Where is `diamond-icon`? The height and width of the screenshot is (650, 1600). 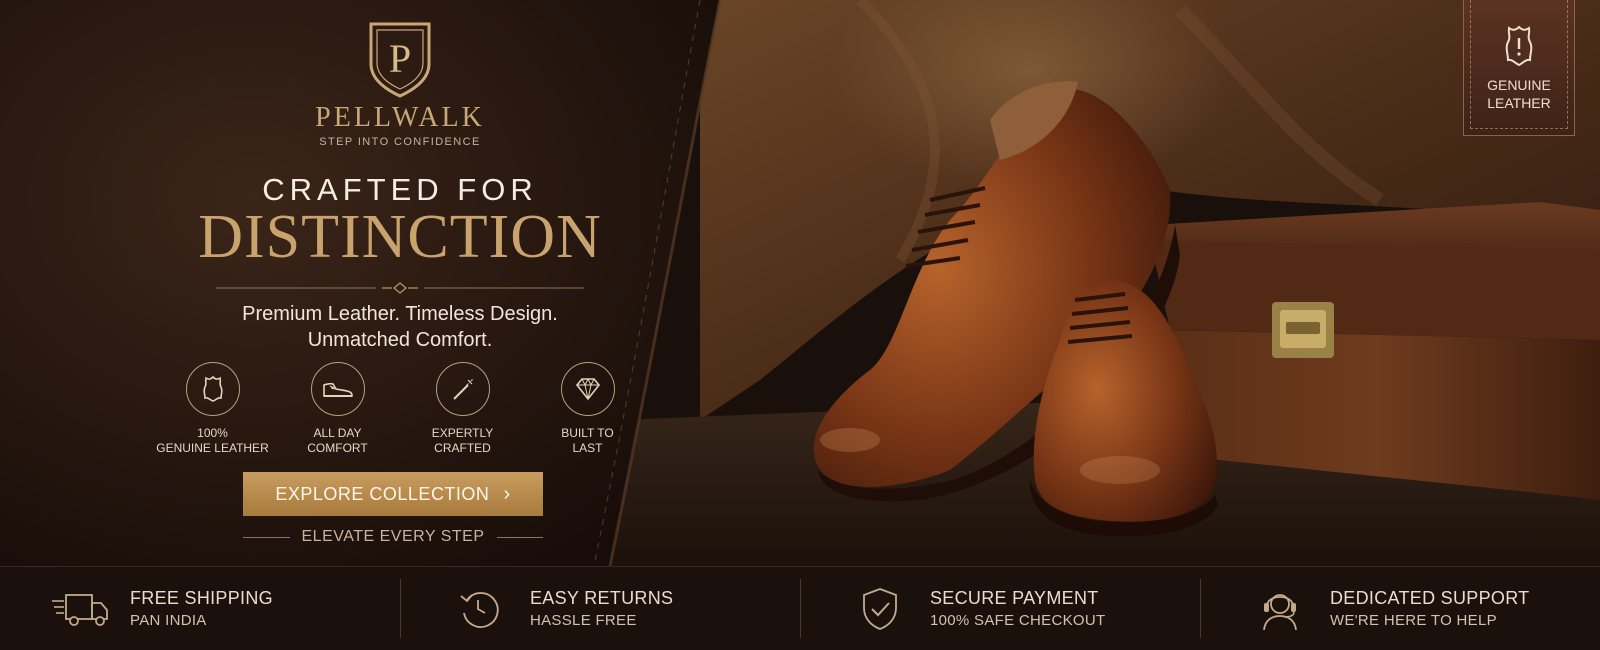 diamond-icon is located at coordinates (587, 389).